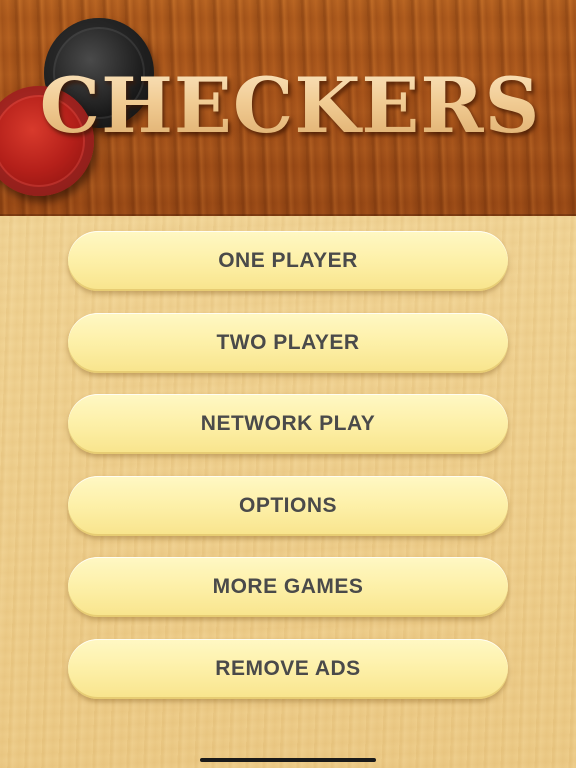  I want to click on remove-ads-label: REMOVE ADS, so click(288, 668).